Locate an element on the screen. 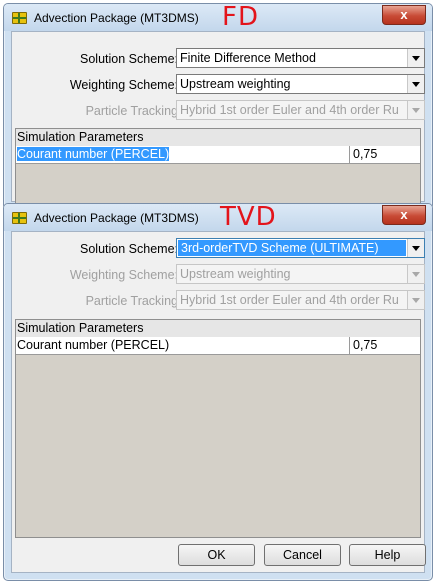 The height and width of the screenshot is (581, 436). fd-weighting-scheme-row: Weighting Scheme: Upstream weighting is located at coordinates (218, 85).